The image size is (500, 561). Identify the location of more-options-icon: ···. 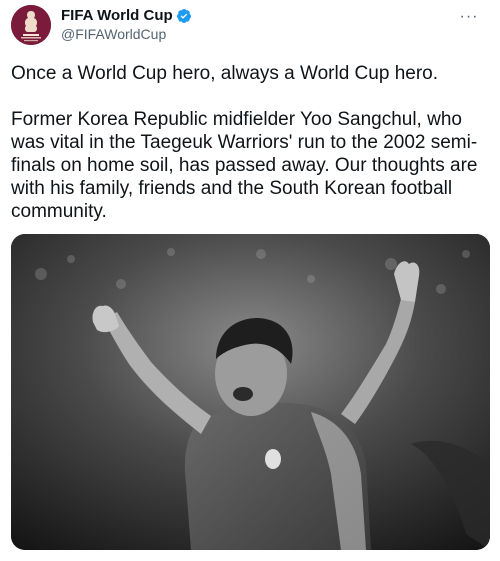
(469, 17).